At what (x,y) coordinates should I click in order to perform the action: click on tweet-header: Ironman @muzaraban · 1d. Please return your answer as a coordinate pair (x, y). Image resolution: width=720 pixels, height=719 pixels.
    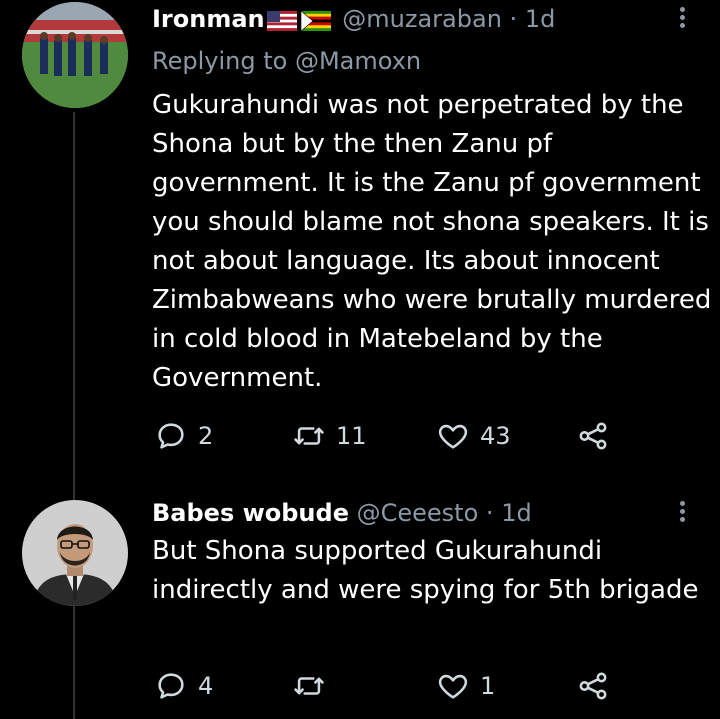
    Looking at the image, I should click on (353, 19).